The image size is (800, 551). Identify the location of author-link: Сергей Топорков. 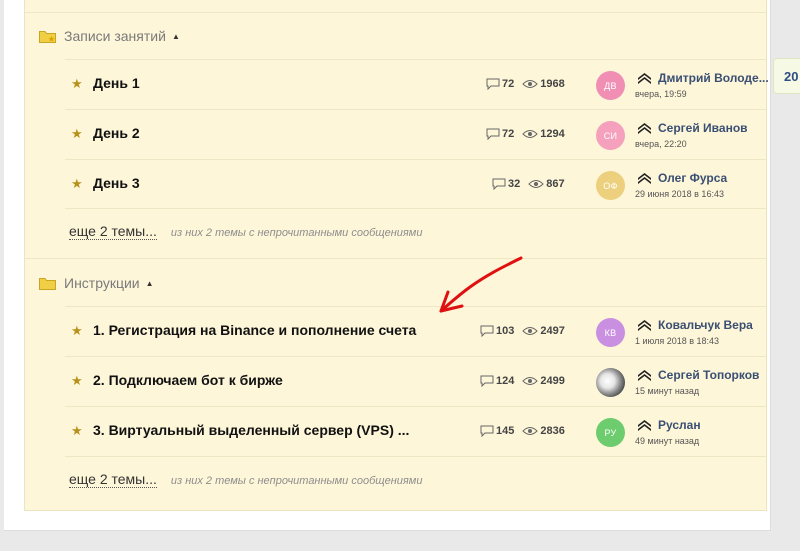
(724, 375).